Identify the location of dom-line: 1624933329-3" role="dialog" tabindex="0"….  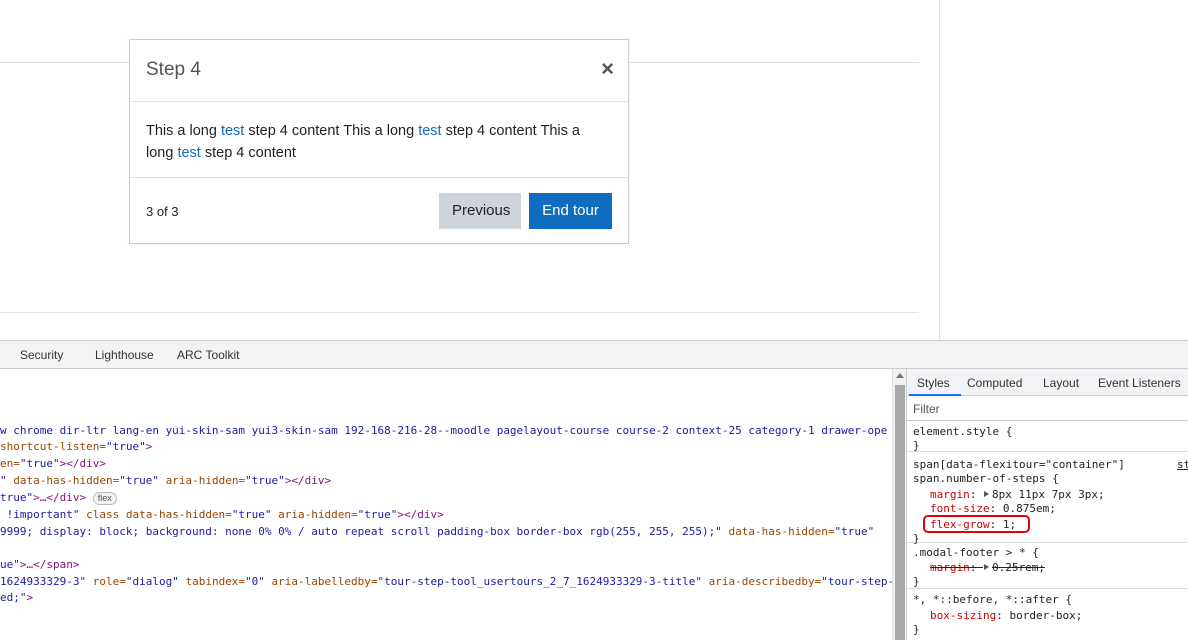
(446, 582).